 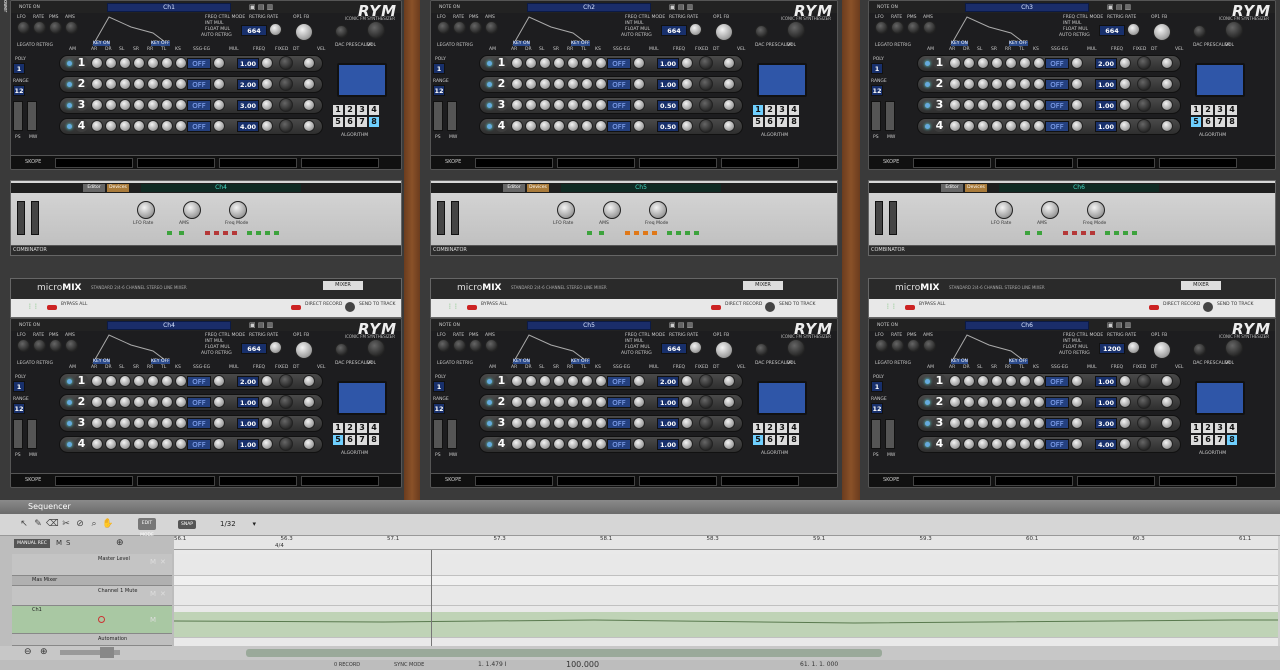 What do you see at coordinates (1220, 122) in the screenshot?
I see `algorithm-button-7: 7` at bounding box center [1220, 122].